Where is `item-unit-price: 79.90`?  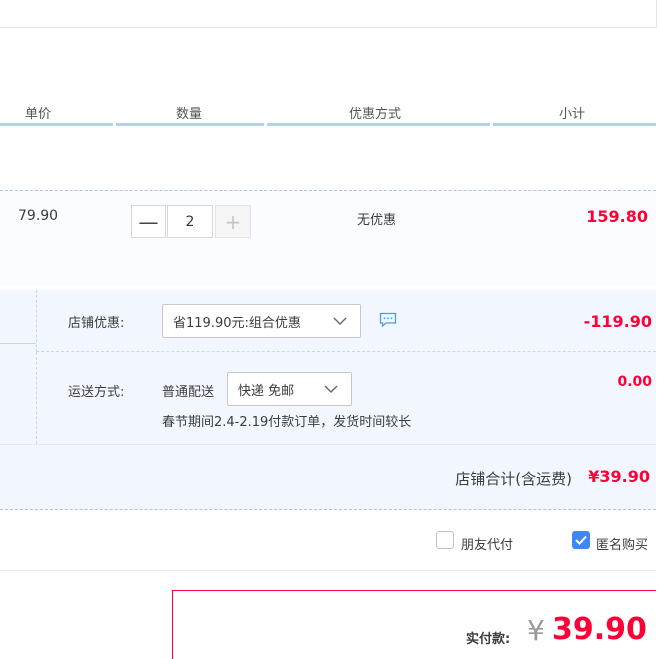 item-unit-price: 79.90 is located at coordinates (38, 216).